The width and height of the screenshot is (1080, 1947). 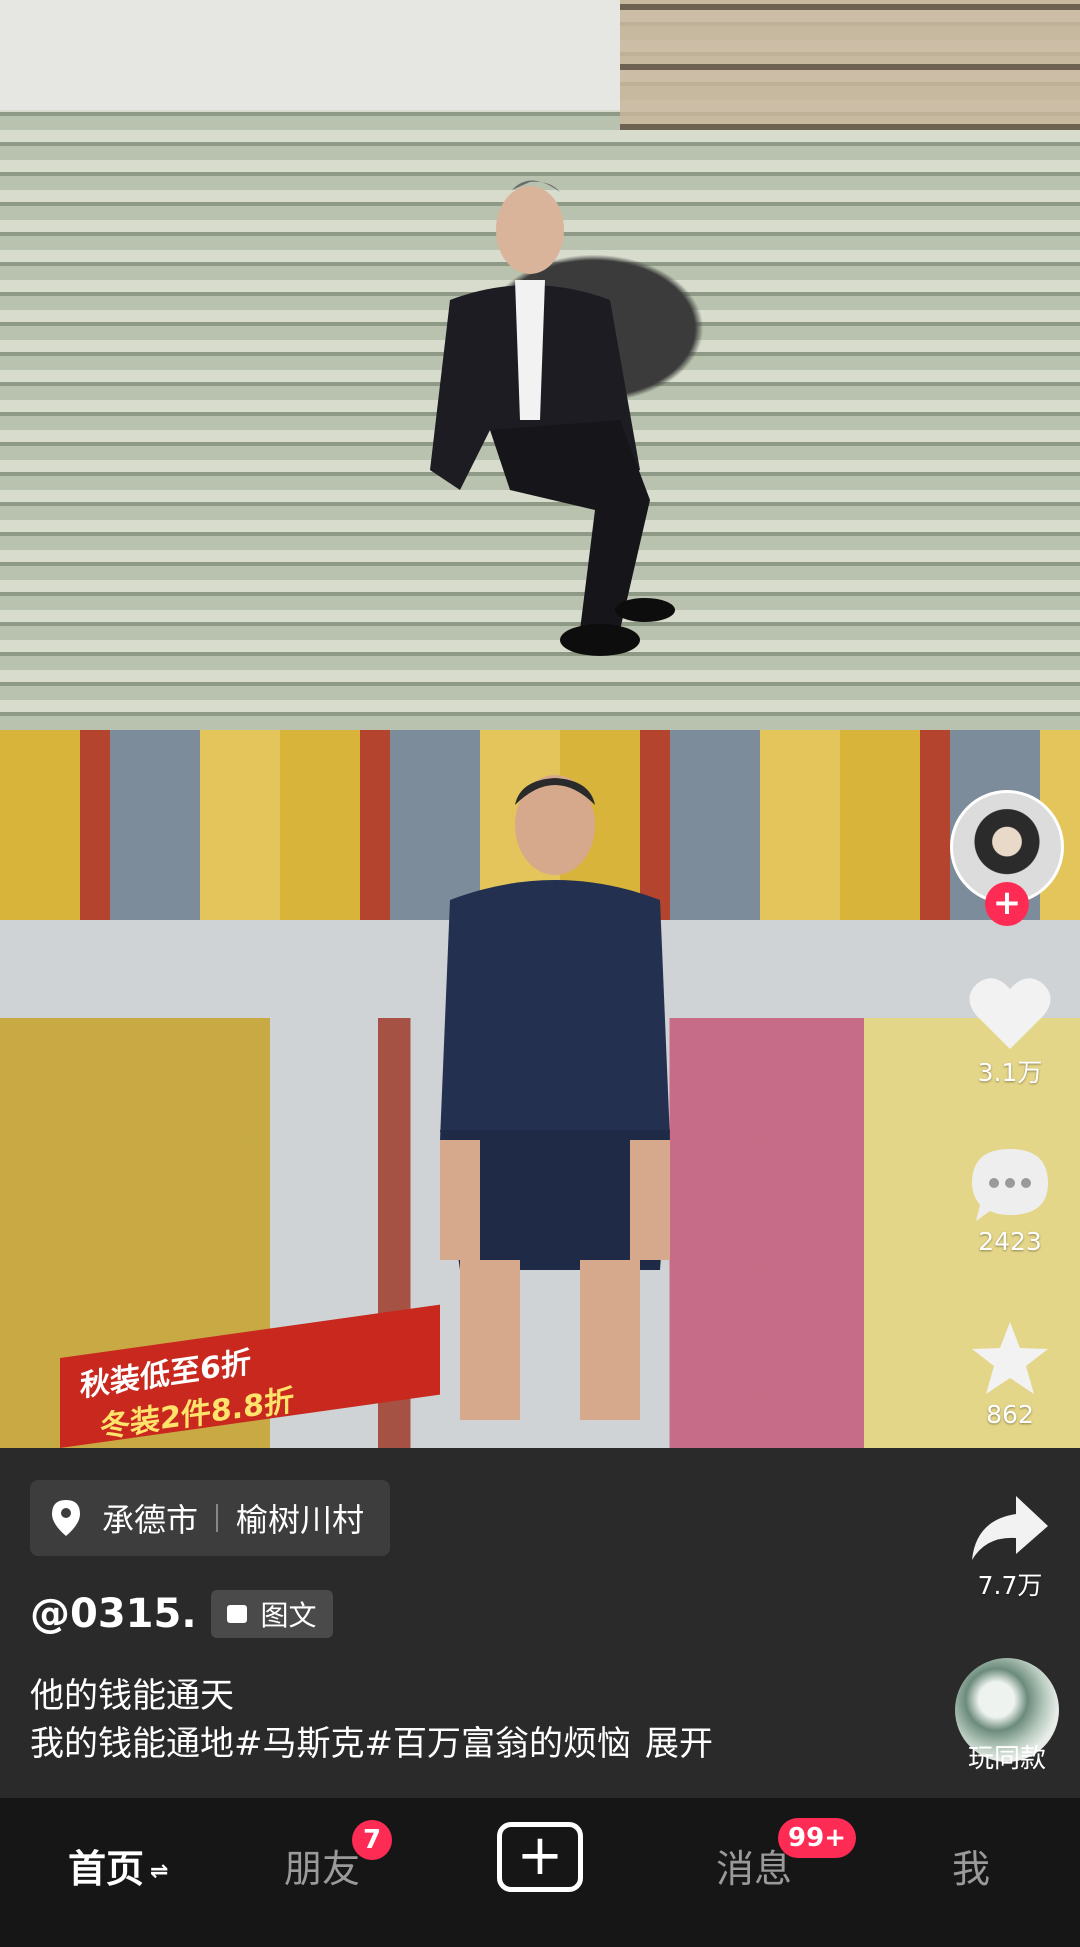 What do you see at coordinates (132, 1696) in the screenshot?
I see `desc-line-1: 他的钱能通天` at bounding box center [132, 1696].